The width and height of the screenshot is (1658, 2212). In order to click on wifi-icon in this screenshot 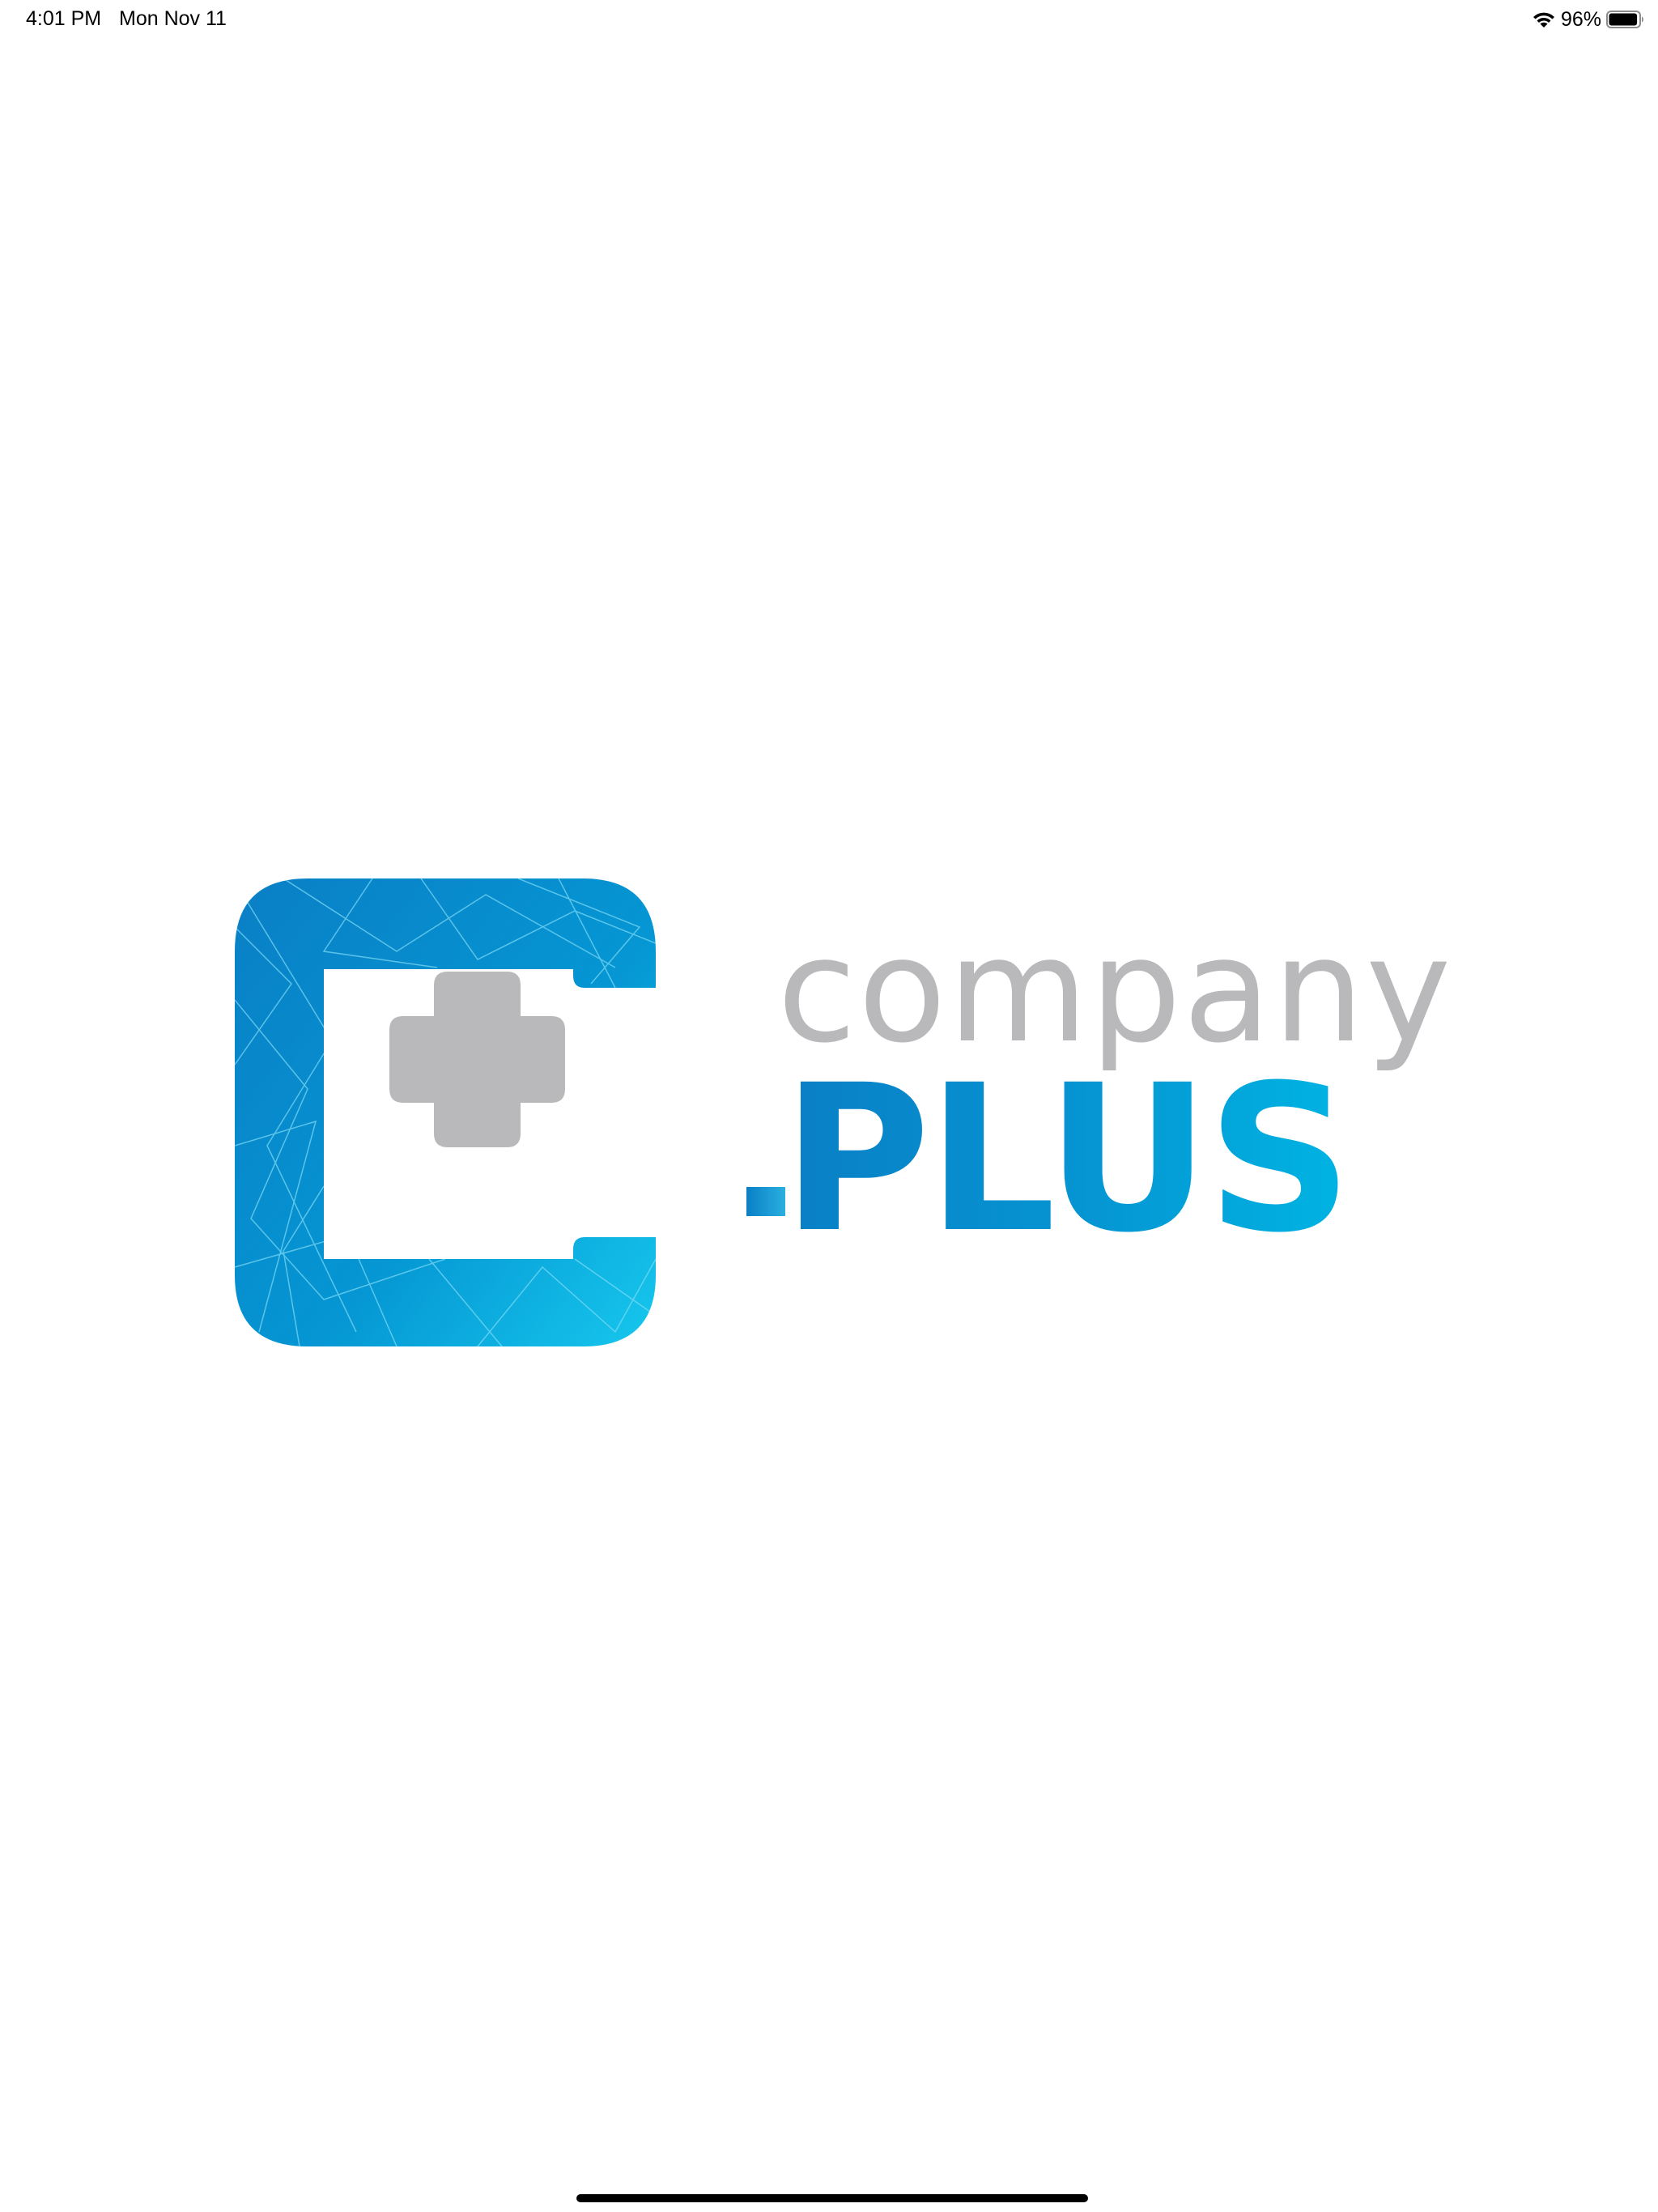, I will do `click(1543, 20)`.